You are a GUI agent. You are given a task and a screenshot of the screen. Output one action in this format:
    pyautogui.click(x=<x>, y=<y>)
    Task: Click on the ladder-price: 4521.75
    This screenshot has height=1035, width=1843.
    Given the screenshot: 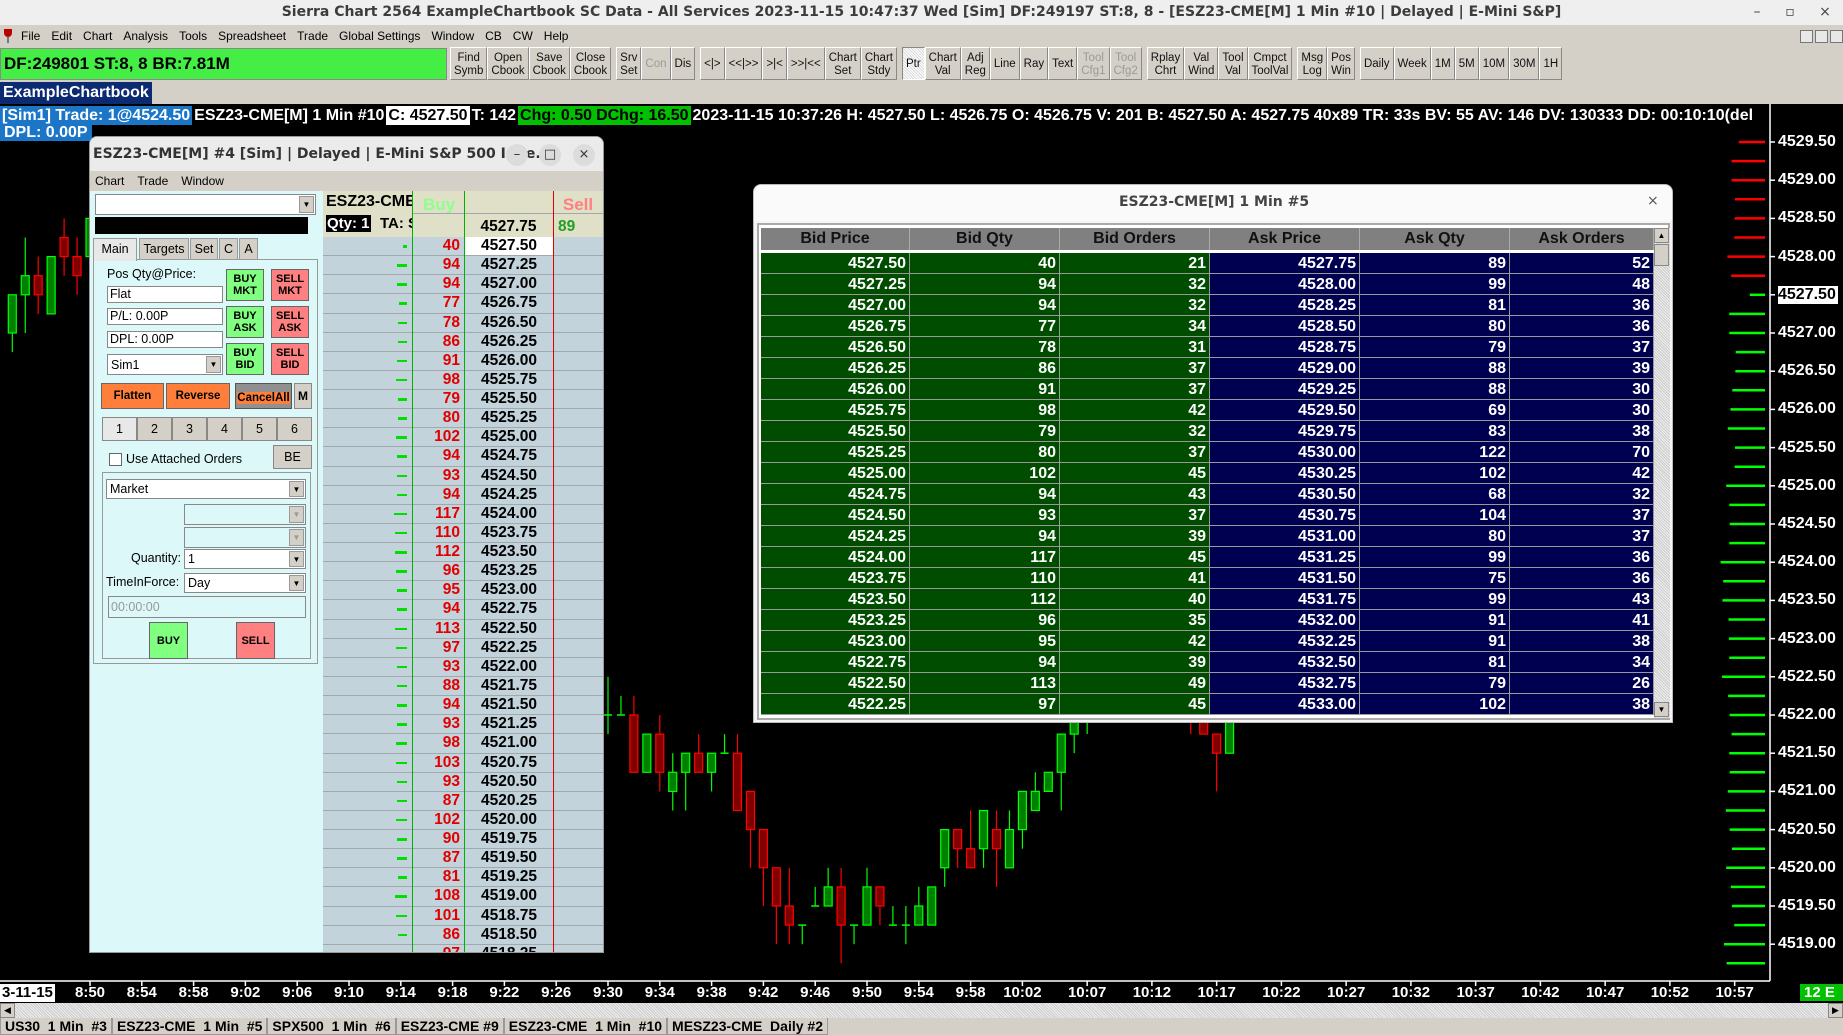 What is the action you would take?
    pyautogui.click(x=509, y=686)
    